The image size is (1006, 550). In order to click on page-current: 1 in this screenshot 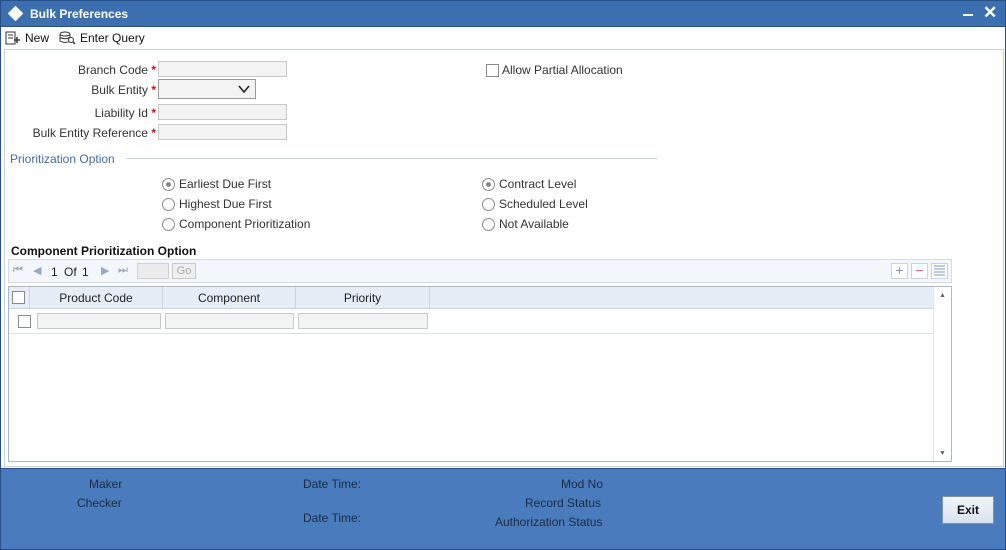, I will do `click(54, 272)`.